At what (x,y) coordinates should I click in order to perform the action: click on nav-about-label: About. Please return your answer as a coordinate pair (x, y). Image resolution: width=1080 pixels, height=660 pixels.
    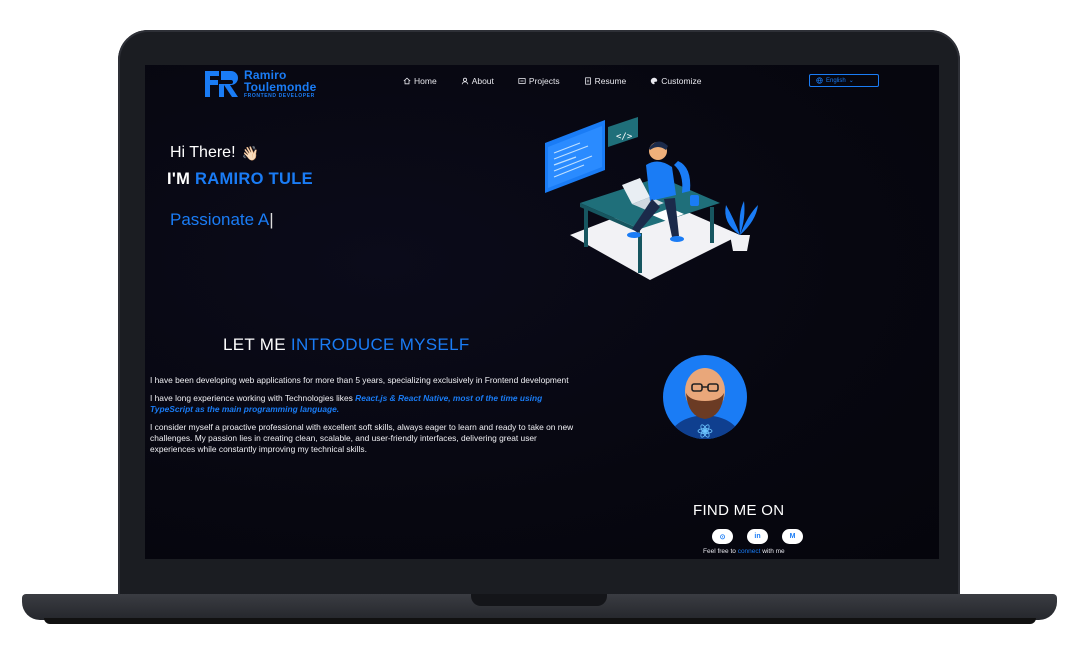
    Looking at the image, I should click on (482, 81).